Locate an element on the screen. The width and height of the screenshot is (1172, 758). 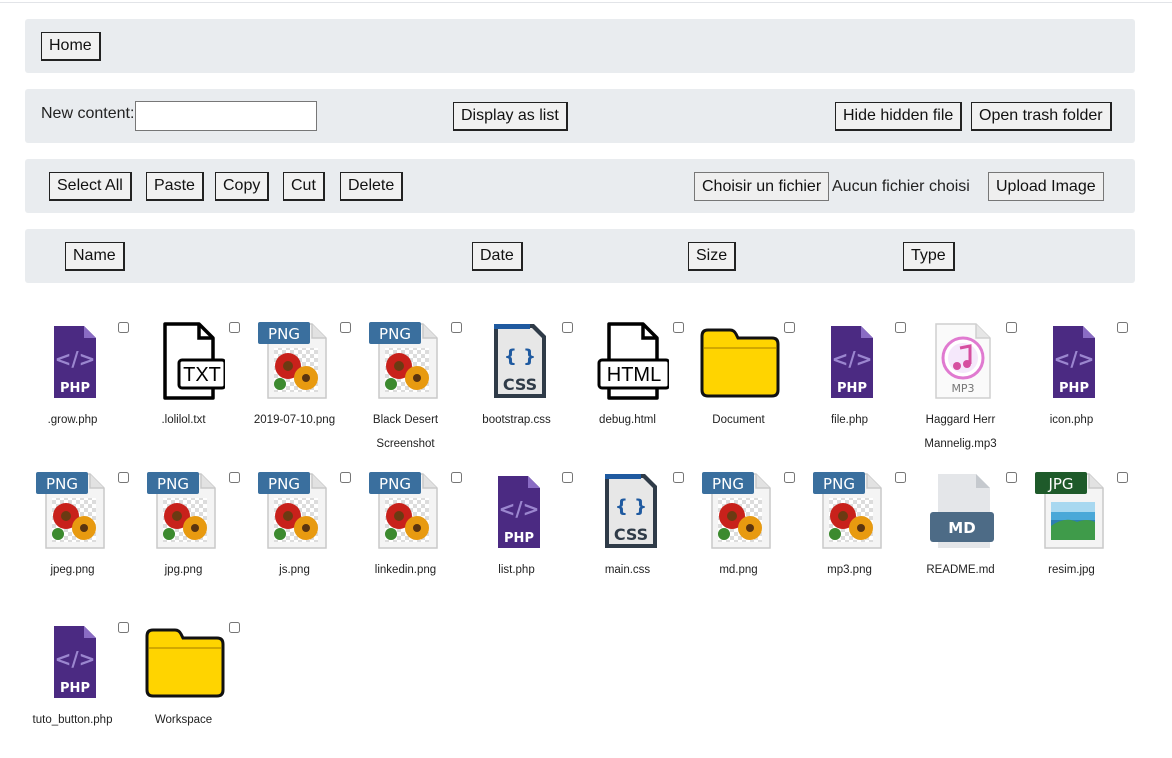
file-item: PNG linkedin.png is located at coordinates (408, 533).